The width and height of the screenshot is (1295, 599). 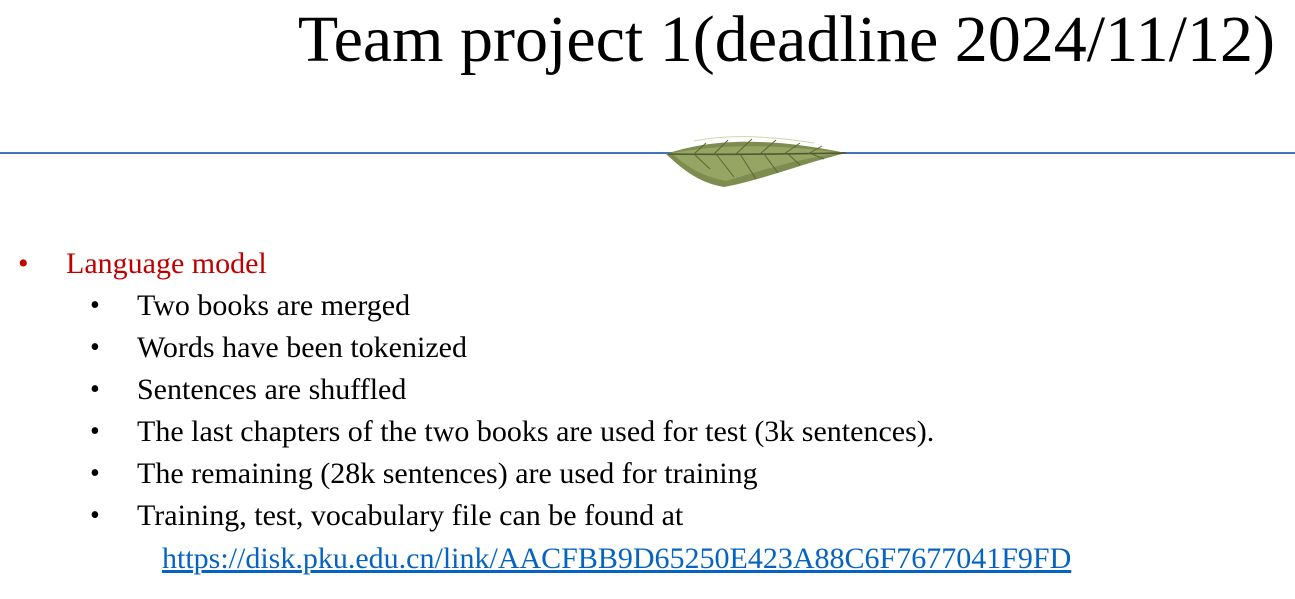 What do you see at coordinates (274, 305) in the screenshot?
I see `sub-bullet-text: Two books are merged` at bounding box center [274, 305].